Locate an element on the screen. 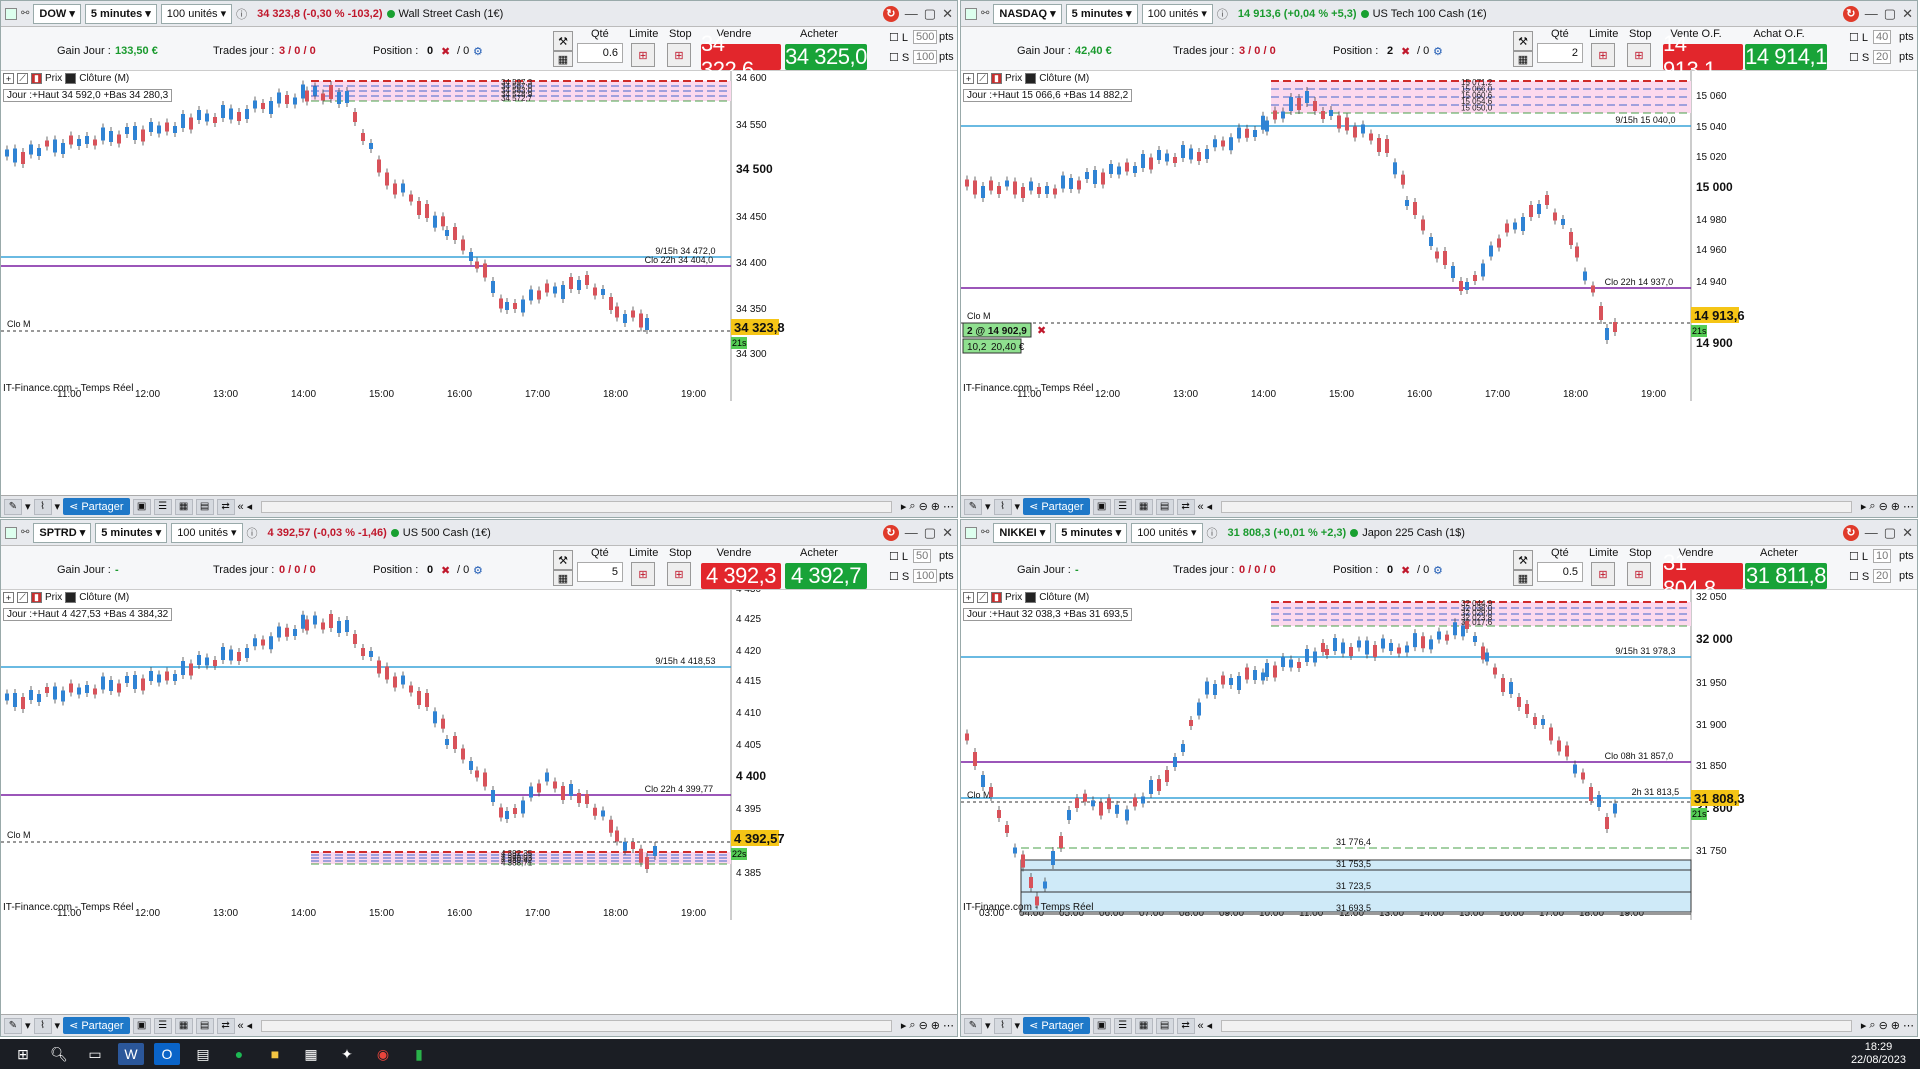  sell-button: 34 322,6 is located at coordinates (741, 56).